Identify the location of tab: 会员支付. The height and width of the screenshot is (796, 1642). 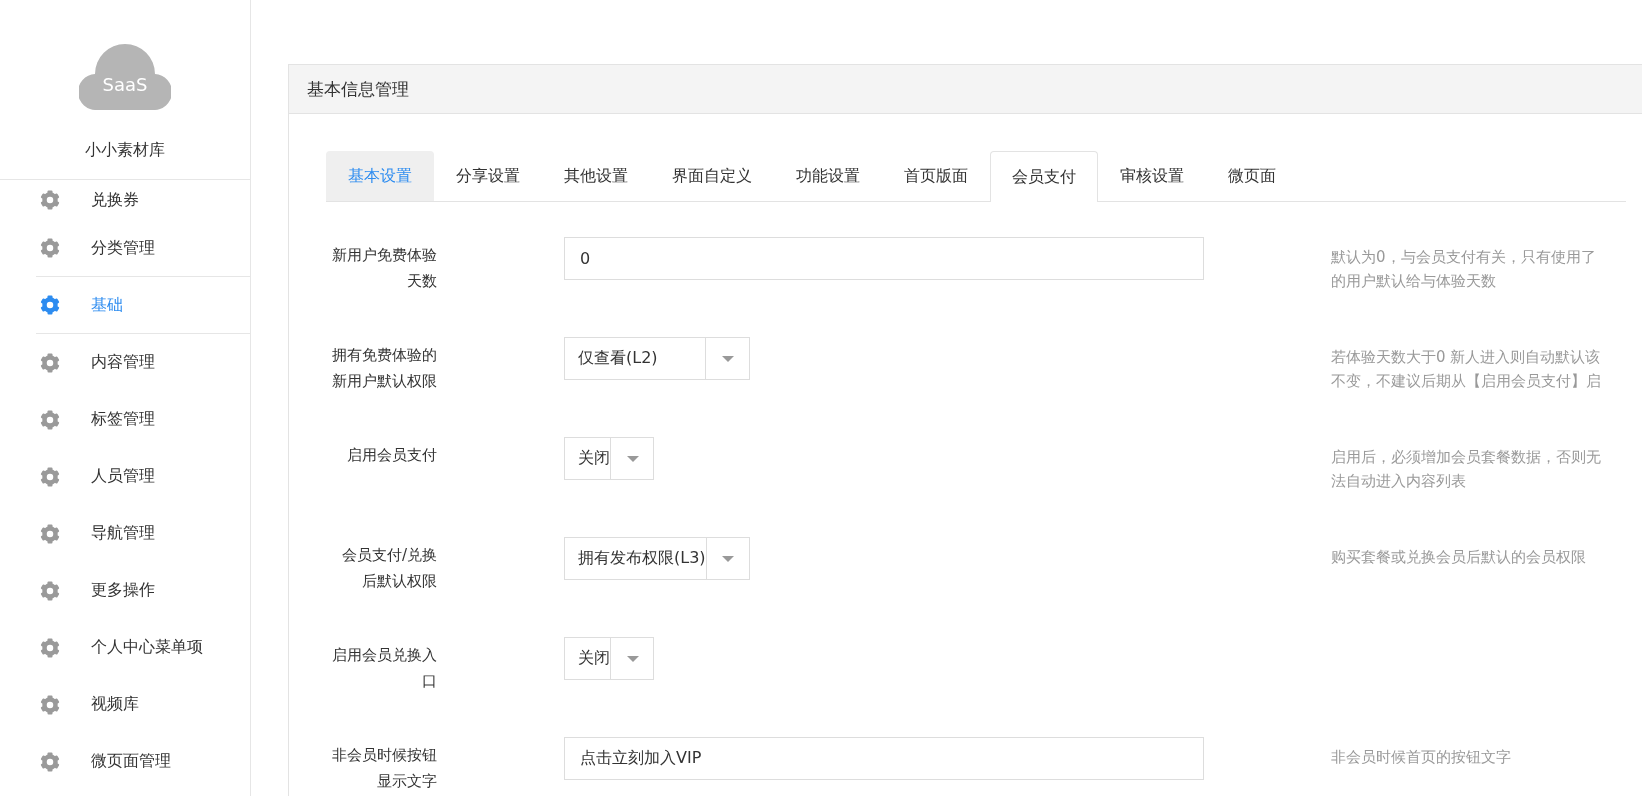
(1044, 176).